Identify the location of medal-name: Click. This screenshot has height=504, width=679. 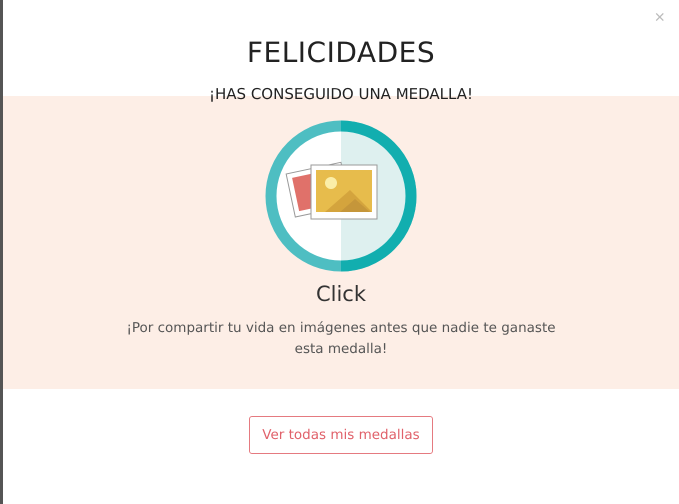
(341, 294).